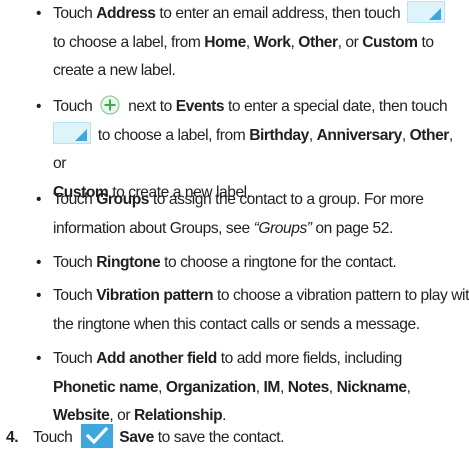 The image size is (469, 456). What do you see at coordinates (110, 105) in the screenshot?
I see `plus-icon` at bounding box center [110, 105].